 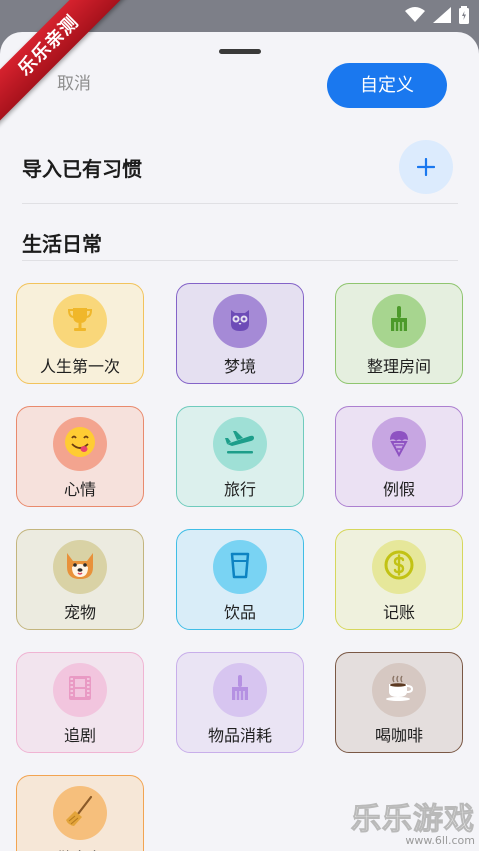 I want to click on habit-label: 整理房间, so click(x=398, y=366).